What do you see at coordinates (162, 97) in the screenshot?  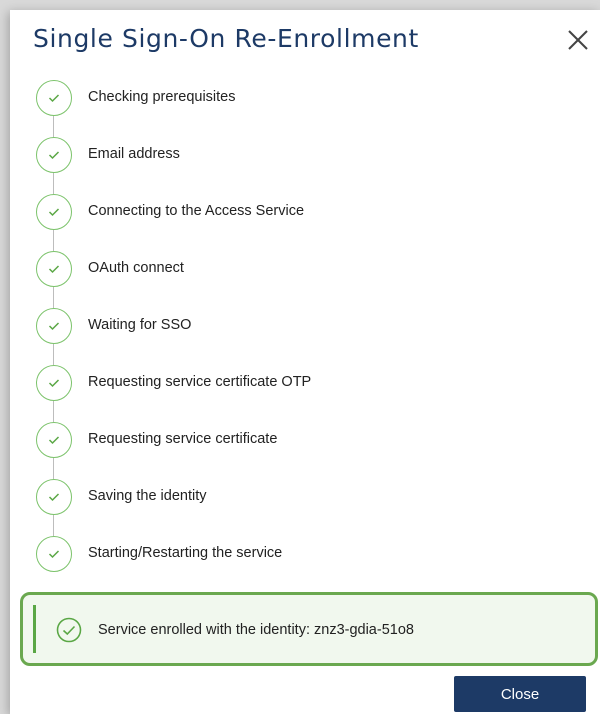 I see `step-label: Checking prerequisites` at bounding box center [162, 97].